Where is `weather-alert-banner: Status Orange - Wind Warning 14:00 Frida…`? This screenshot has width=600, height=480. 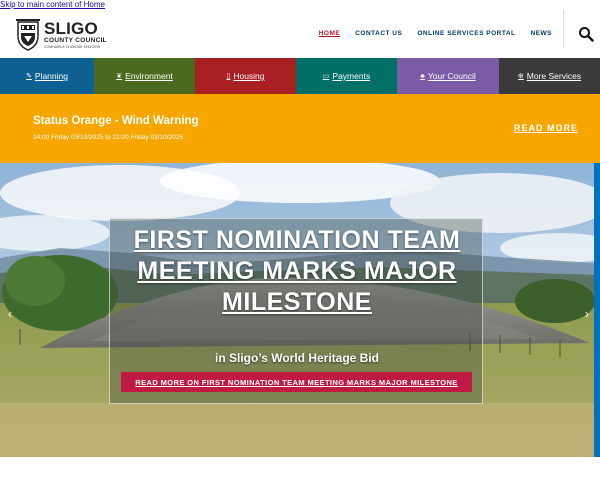 weather-alert-banner: Status Orange - Wind Warning 14:00 Frida… is located at coordinates (300, 128).